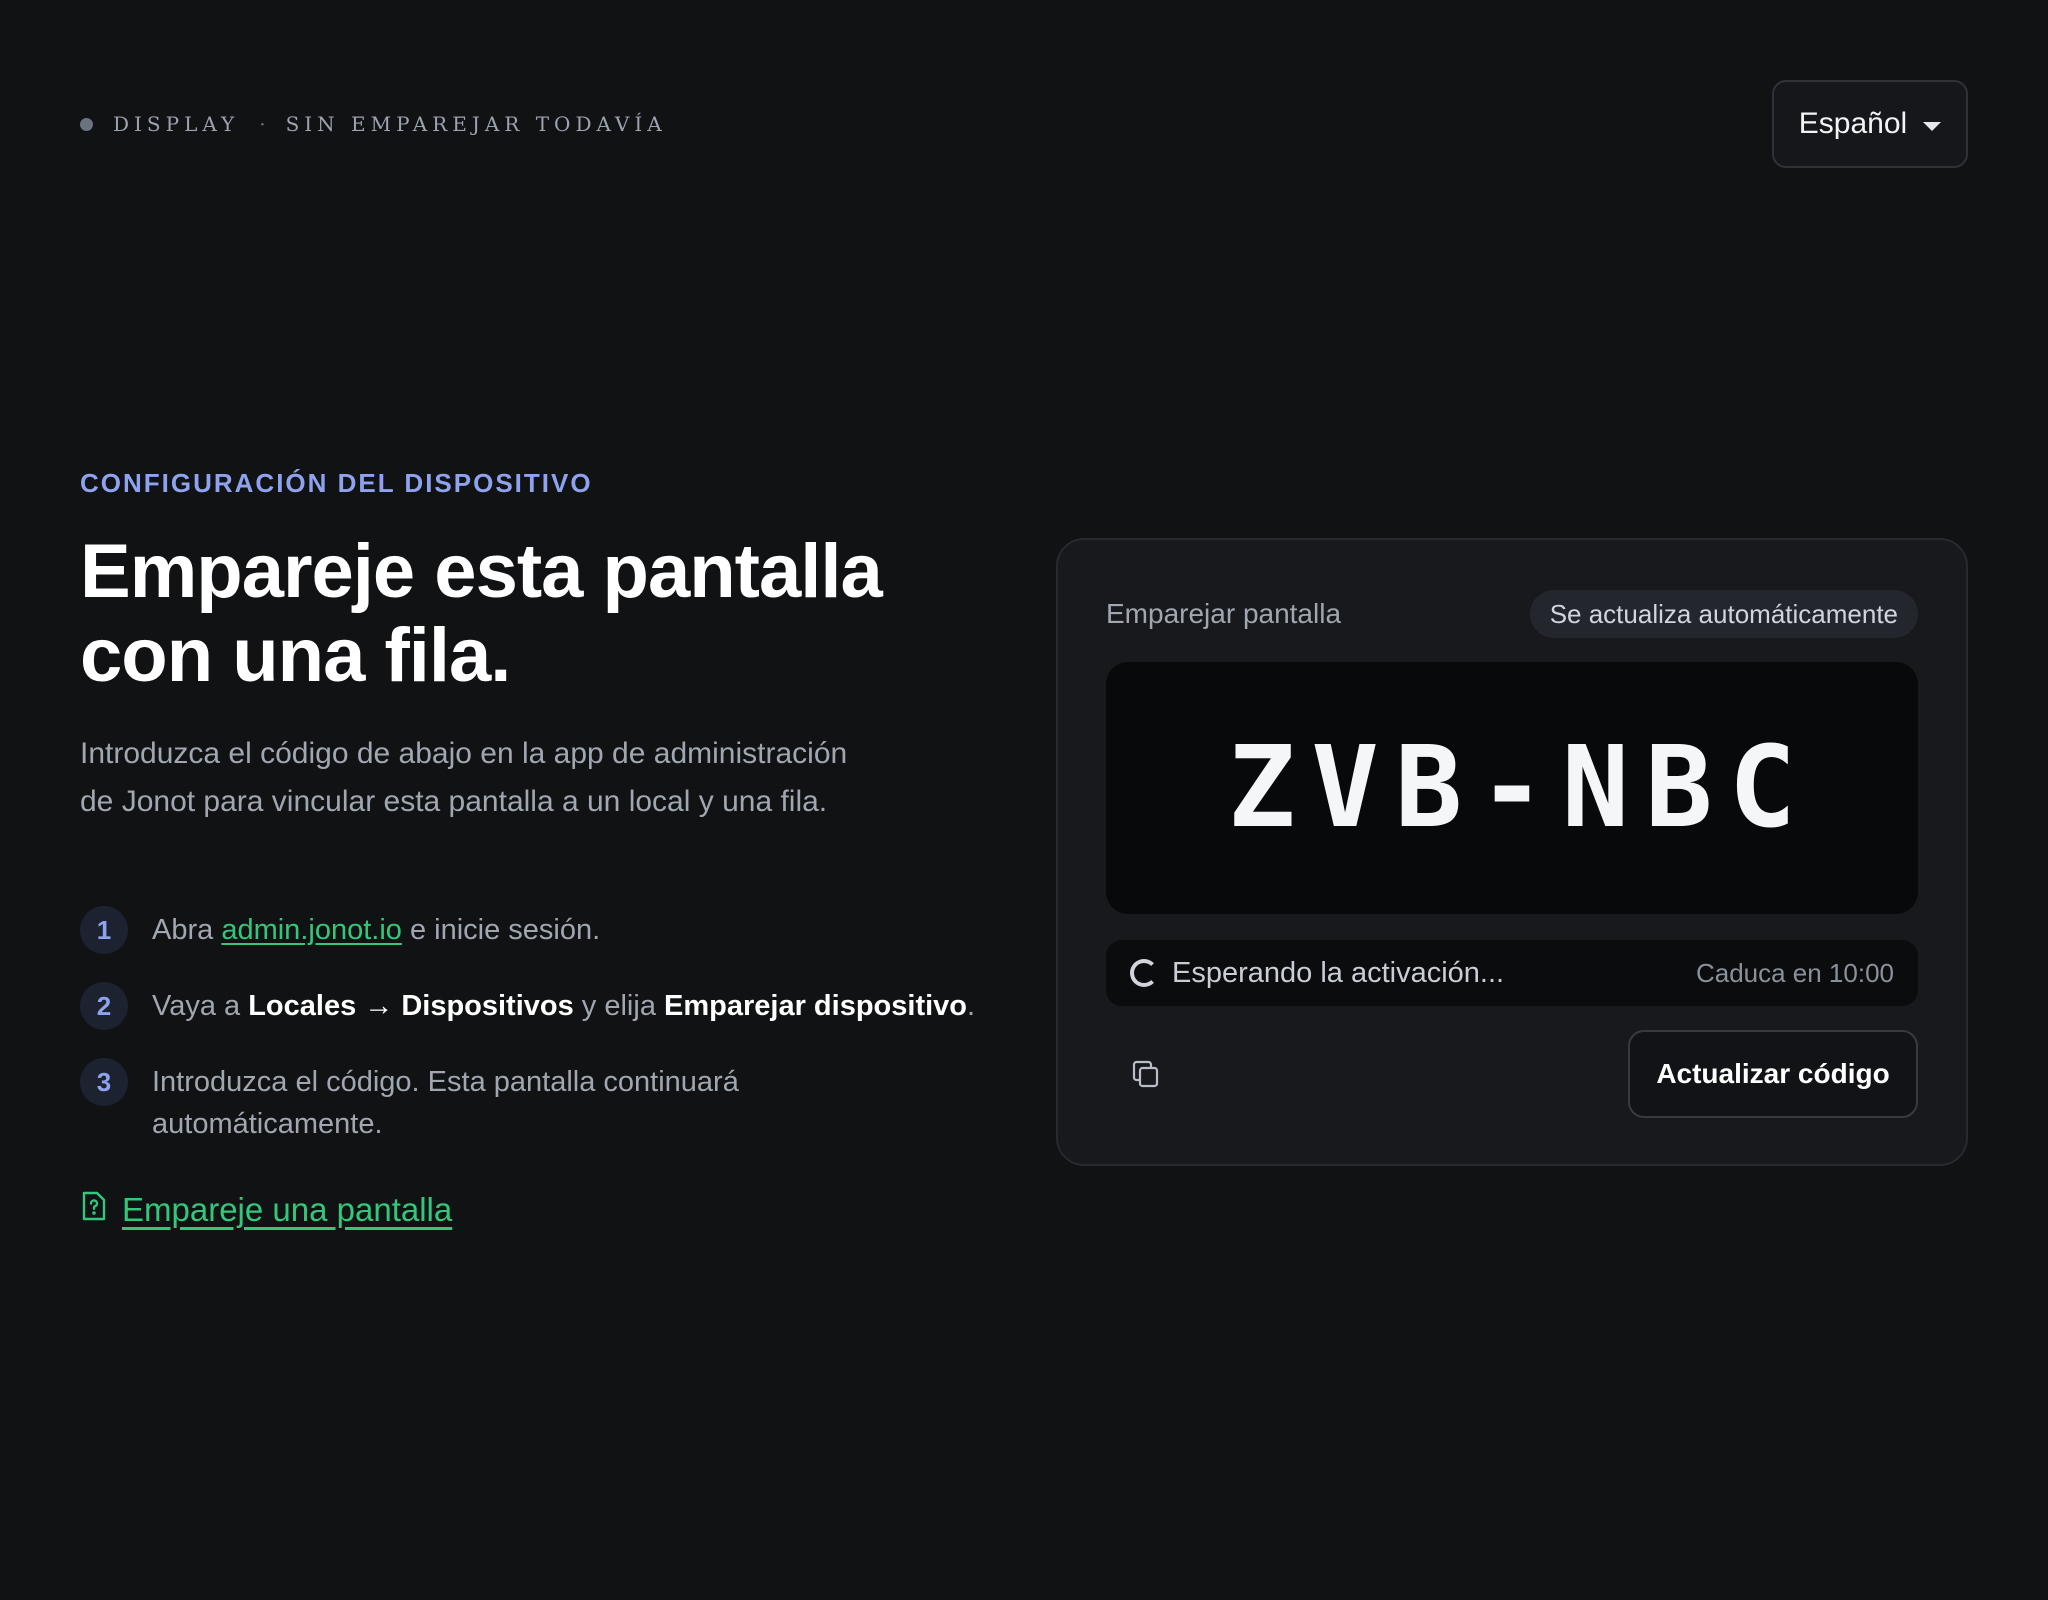  I want to click on pairing-code-box: ZVB-NBC, so click(1512, 788).